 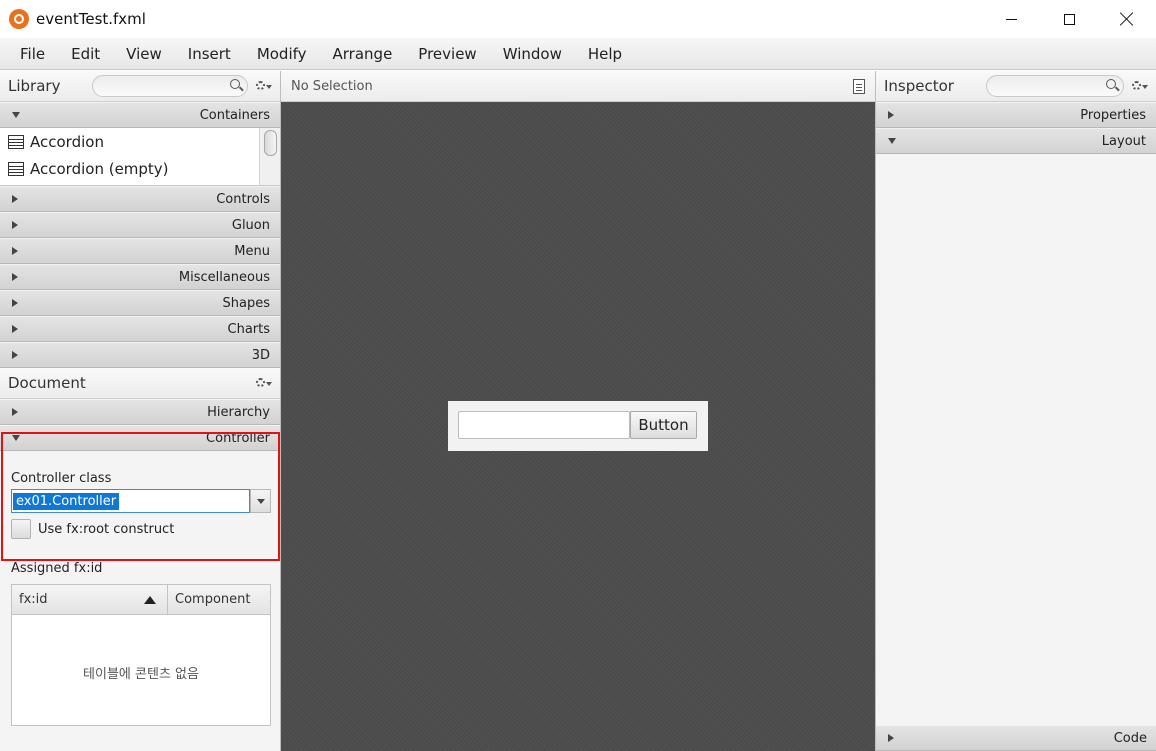 I want to click on use-root-checkbox, so click(x=21, y=529).